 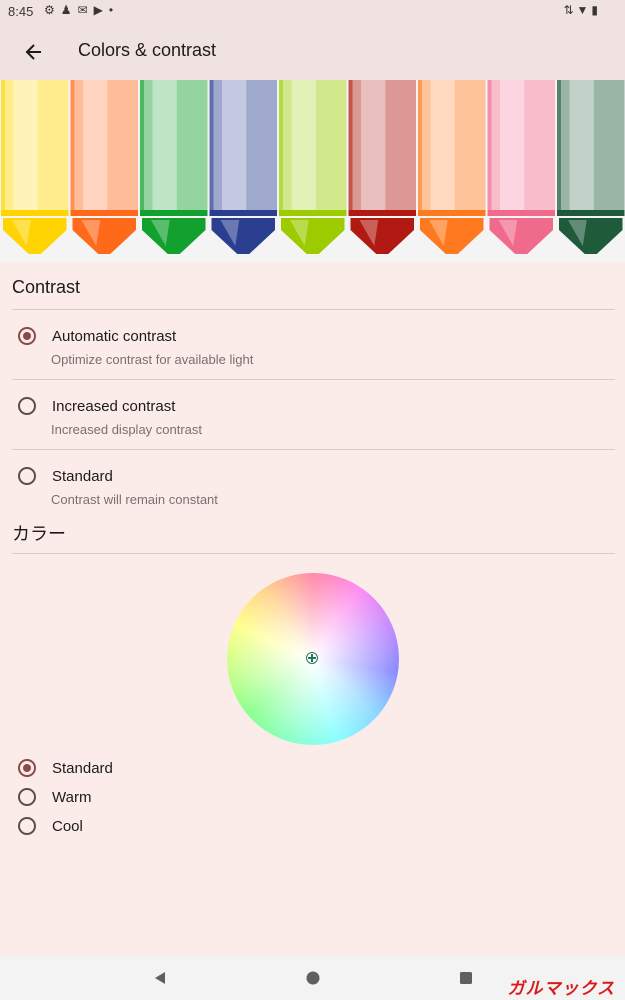 I want to click on notification-icons: ⚙♟✉▶•, so click(x=81, y=10).